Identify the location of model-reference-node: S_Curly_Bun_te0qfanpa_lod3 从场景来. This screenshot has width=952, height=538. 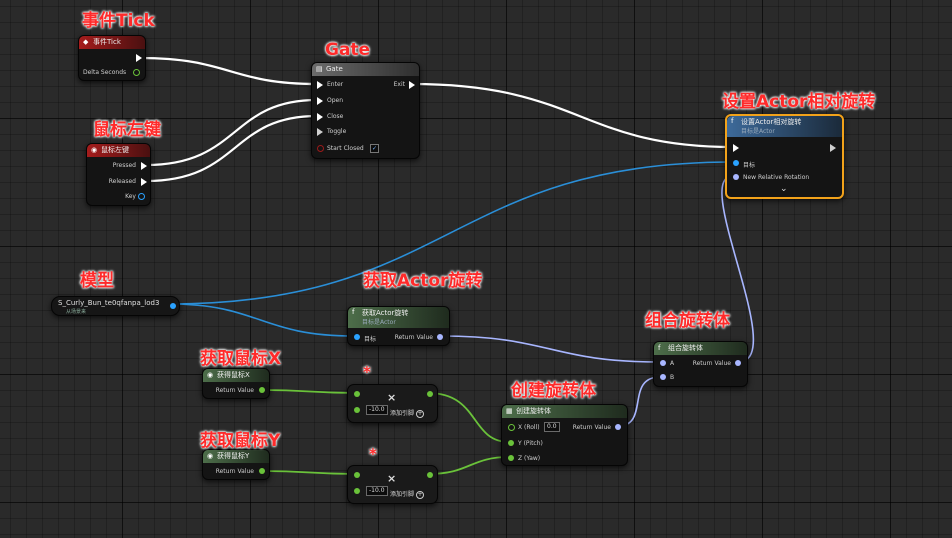
(115, 306).